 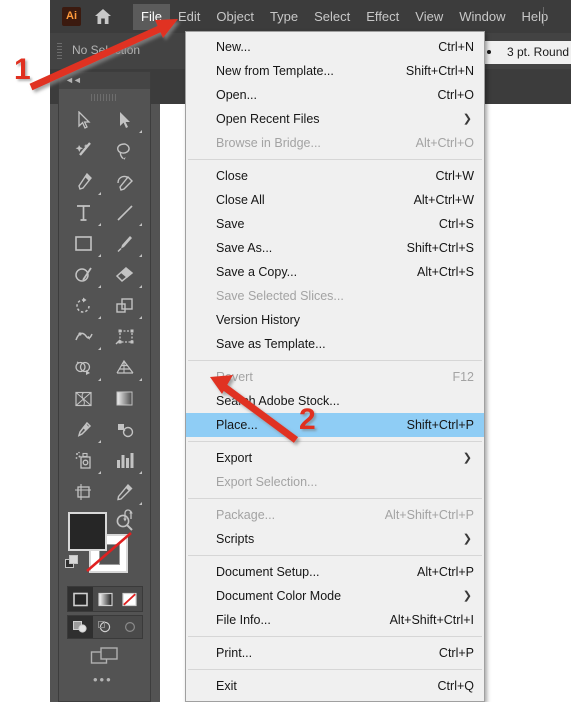 What do you see at coordinates (429, 515) in the screenshot?
I see `menu-item-shortcut: Alt+Shift+Ctrl+P` at bounding box center [429, 515].